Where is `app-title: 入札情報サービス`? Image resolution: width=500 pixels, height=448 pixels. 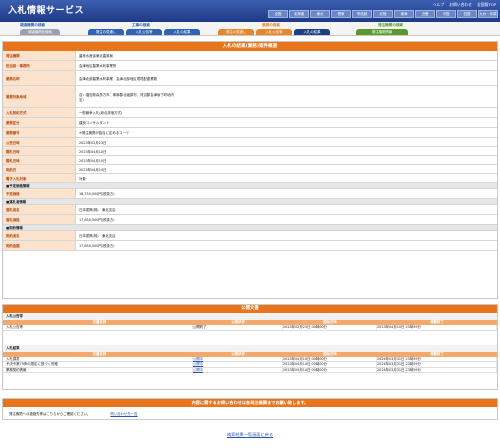 app-title: 入札情報サービス is located at coordinates (46, 11).